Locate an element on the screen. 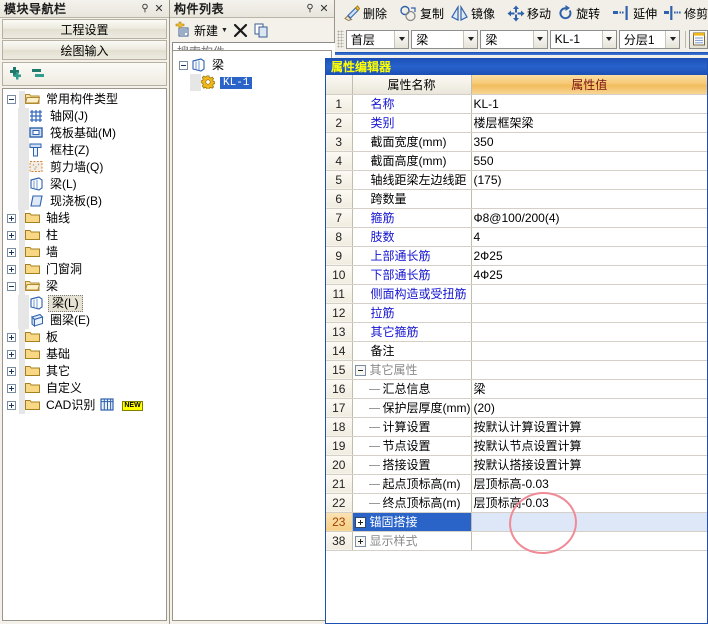 This screenshot has height=624, width=708. nav-tree-item-4: 剪力墙(Q) is located at coordinates (86, 167).